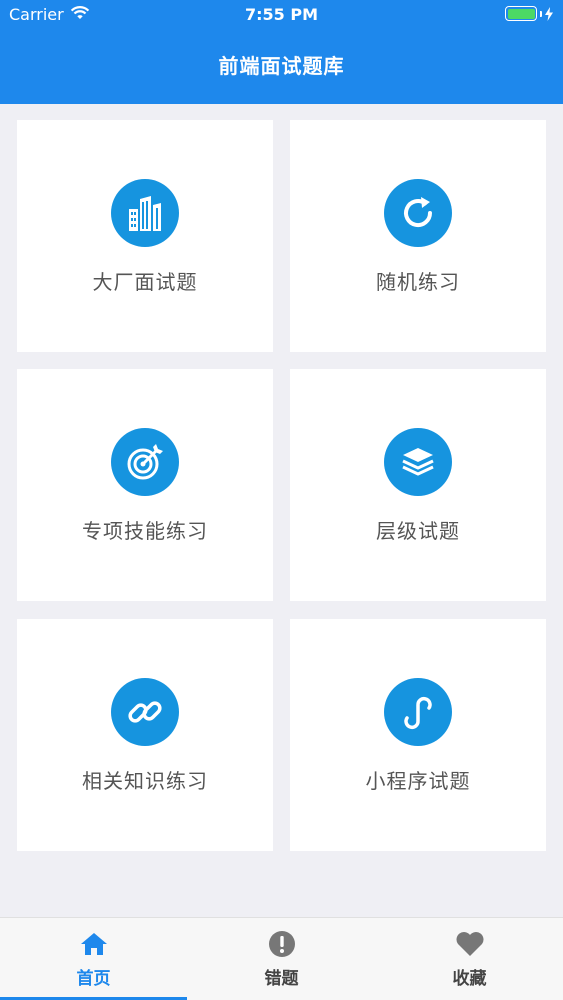 The height and width of the screenshot is (1000, 563). Describe the element at coordinates (145, 781) in the screenshot. I see `card-label: 相关知识练习` at that location.